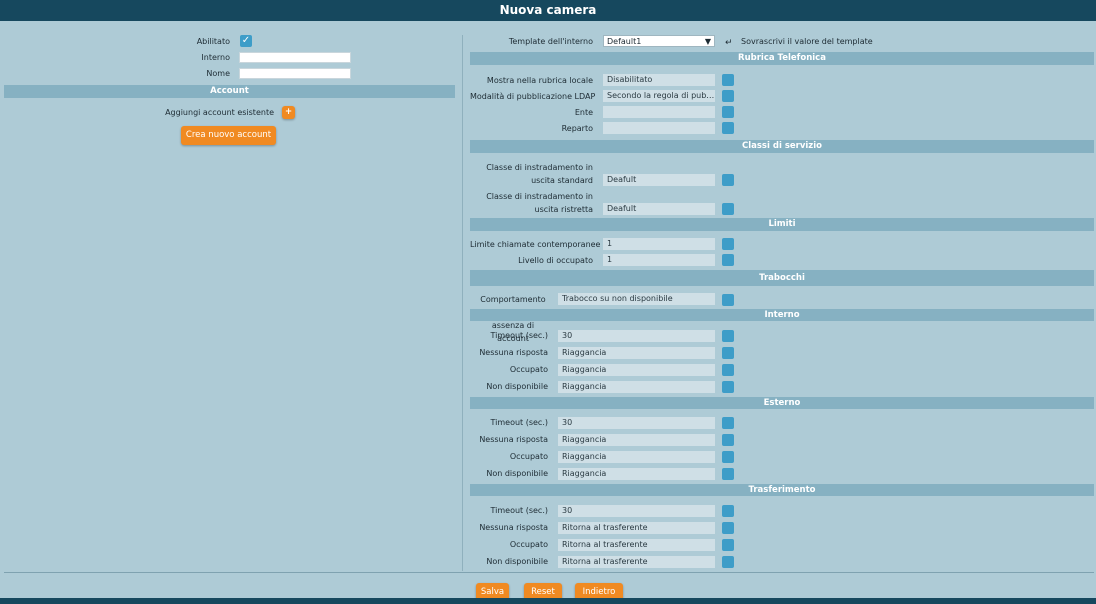 This screenshot has width=1096, height=604. What do you see at coordinates (555, 260) in the screenshot?
I see `row-label: Livello di occupato` at bounding box center [555, 260].